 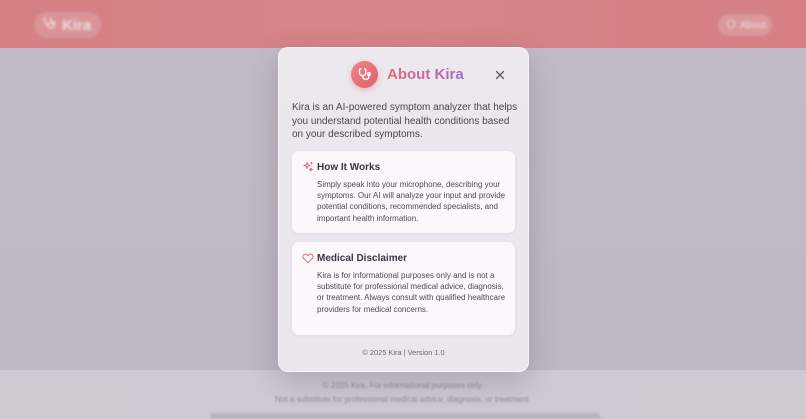 I want to click on card-title: How It Works, so click(x=349, y=167).